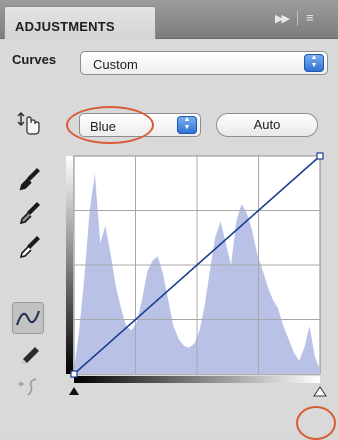 The width and height of the screenshot is (338, 440). What do you see at coordinates (204, 63) in the screenshot?
I see `preset-select: Custom ▲ ▼` at bounding box center [204, 63].